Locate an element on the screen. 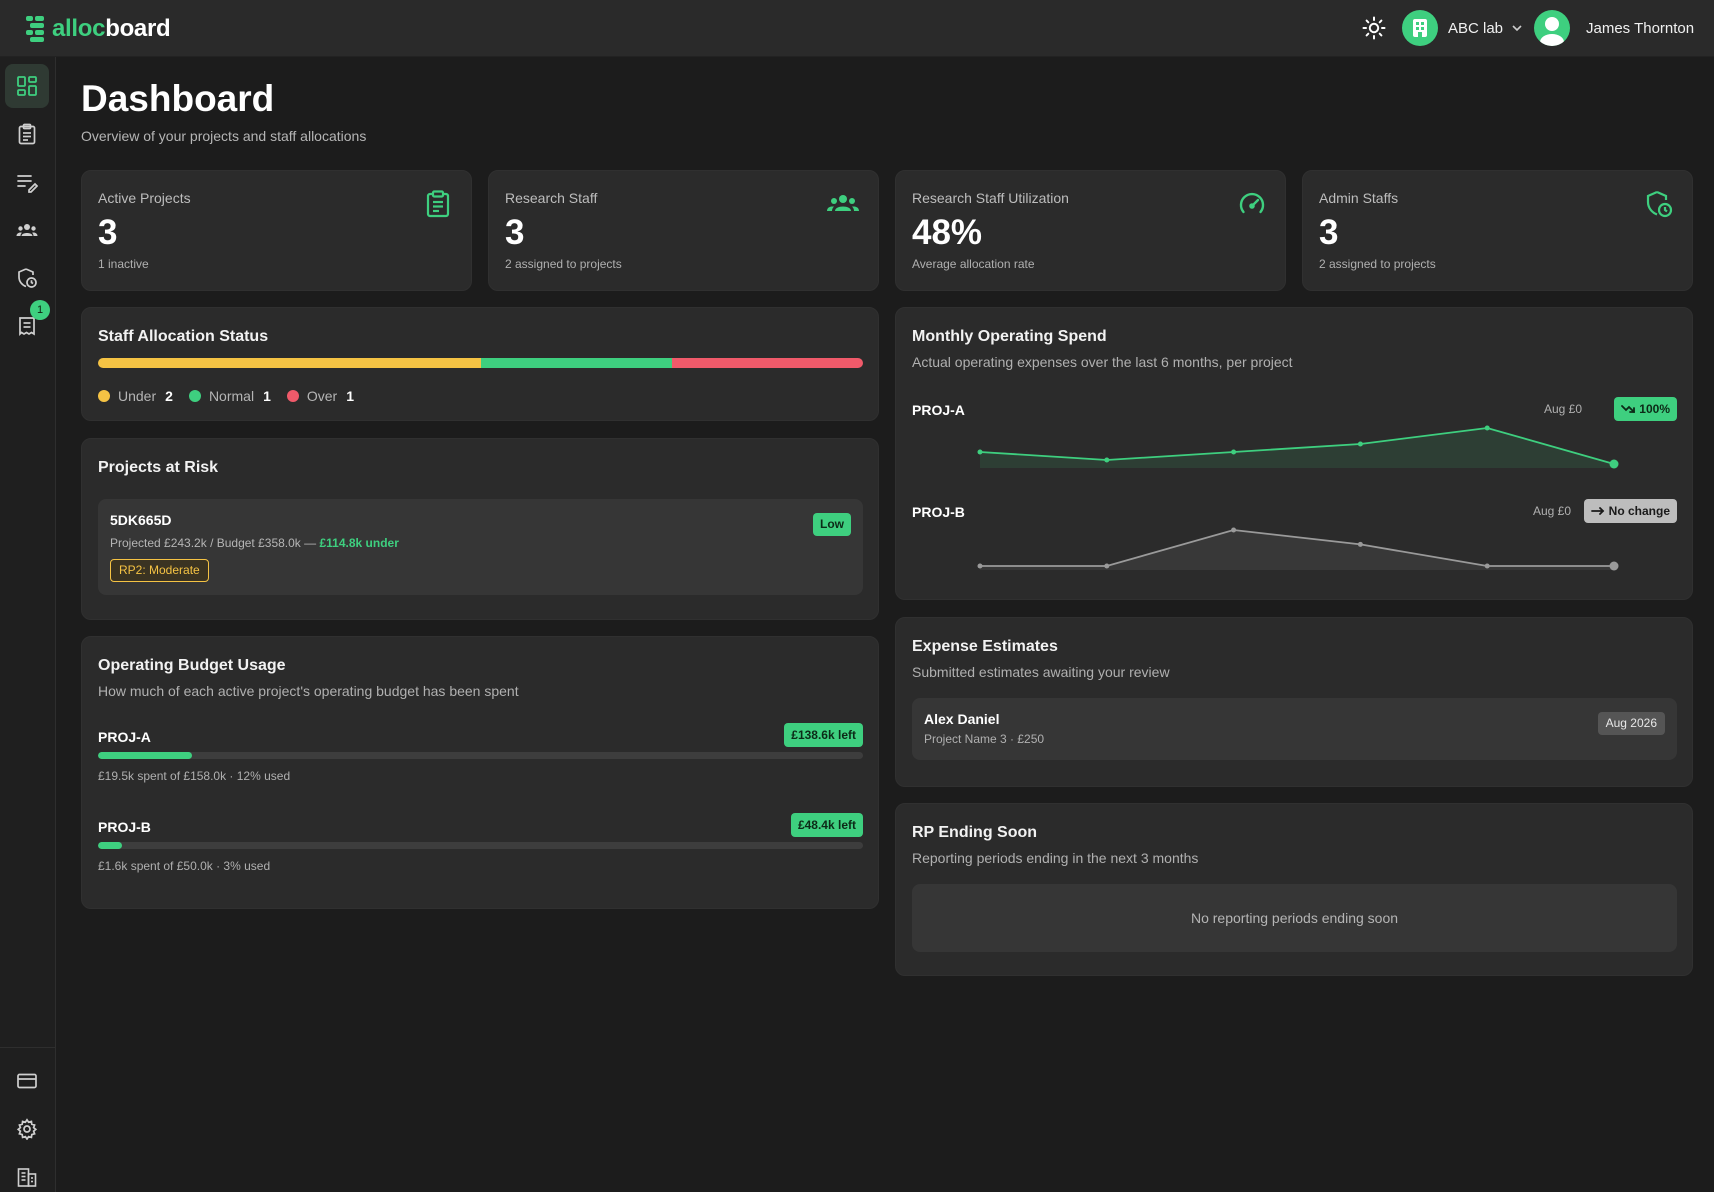 This screenshot has width=1714, height=1192. user-name: James Thornton is located at coordinates (1640, 28).